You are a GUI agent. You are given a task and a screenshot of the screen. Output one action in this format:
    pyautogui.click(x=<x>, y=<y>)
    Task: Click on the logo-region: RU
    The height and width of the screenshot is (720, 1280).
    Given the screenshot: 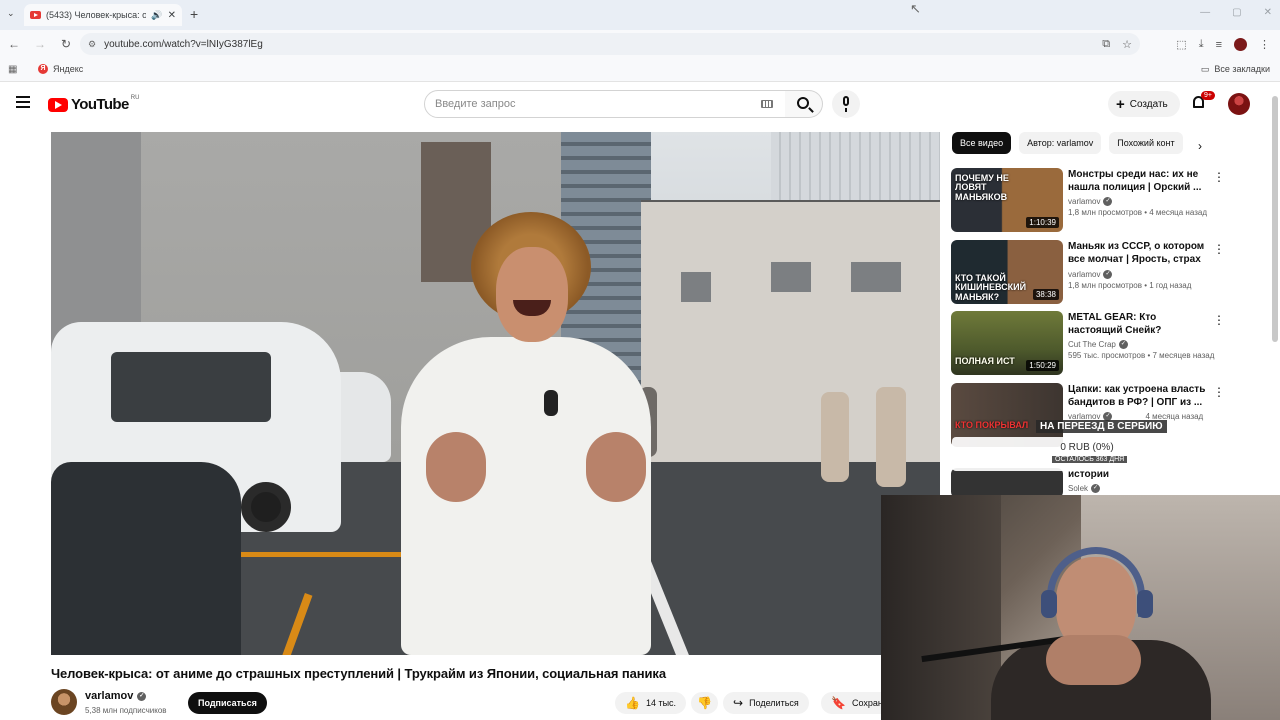 What is the action you would take?
    pyautogui.click(x=135, y=97)
    